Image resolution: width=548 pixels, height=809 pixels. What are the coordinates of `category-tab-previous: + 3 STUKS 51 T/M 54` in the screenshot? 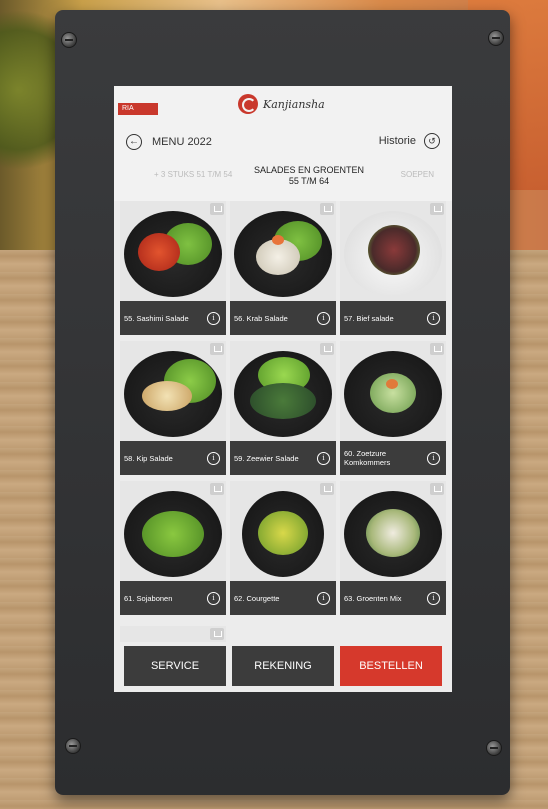 It's located at (193, 174).